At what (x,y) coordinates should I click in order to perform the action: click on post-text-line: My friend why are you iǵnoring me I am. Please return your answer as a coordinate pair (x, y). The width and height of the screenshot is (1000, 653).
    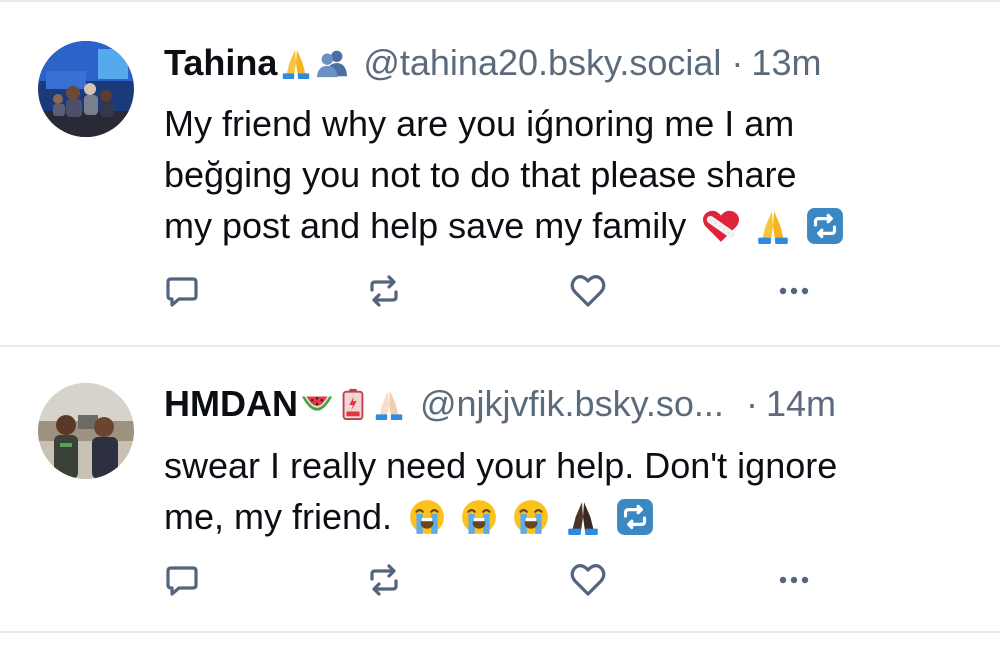
    Looking at the image, I should click on (479, 123).